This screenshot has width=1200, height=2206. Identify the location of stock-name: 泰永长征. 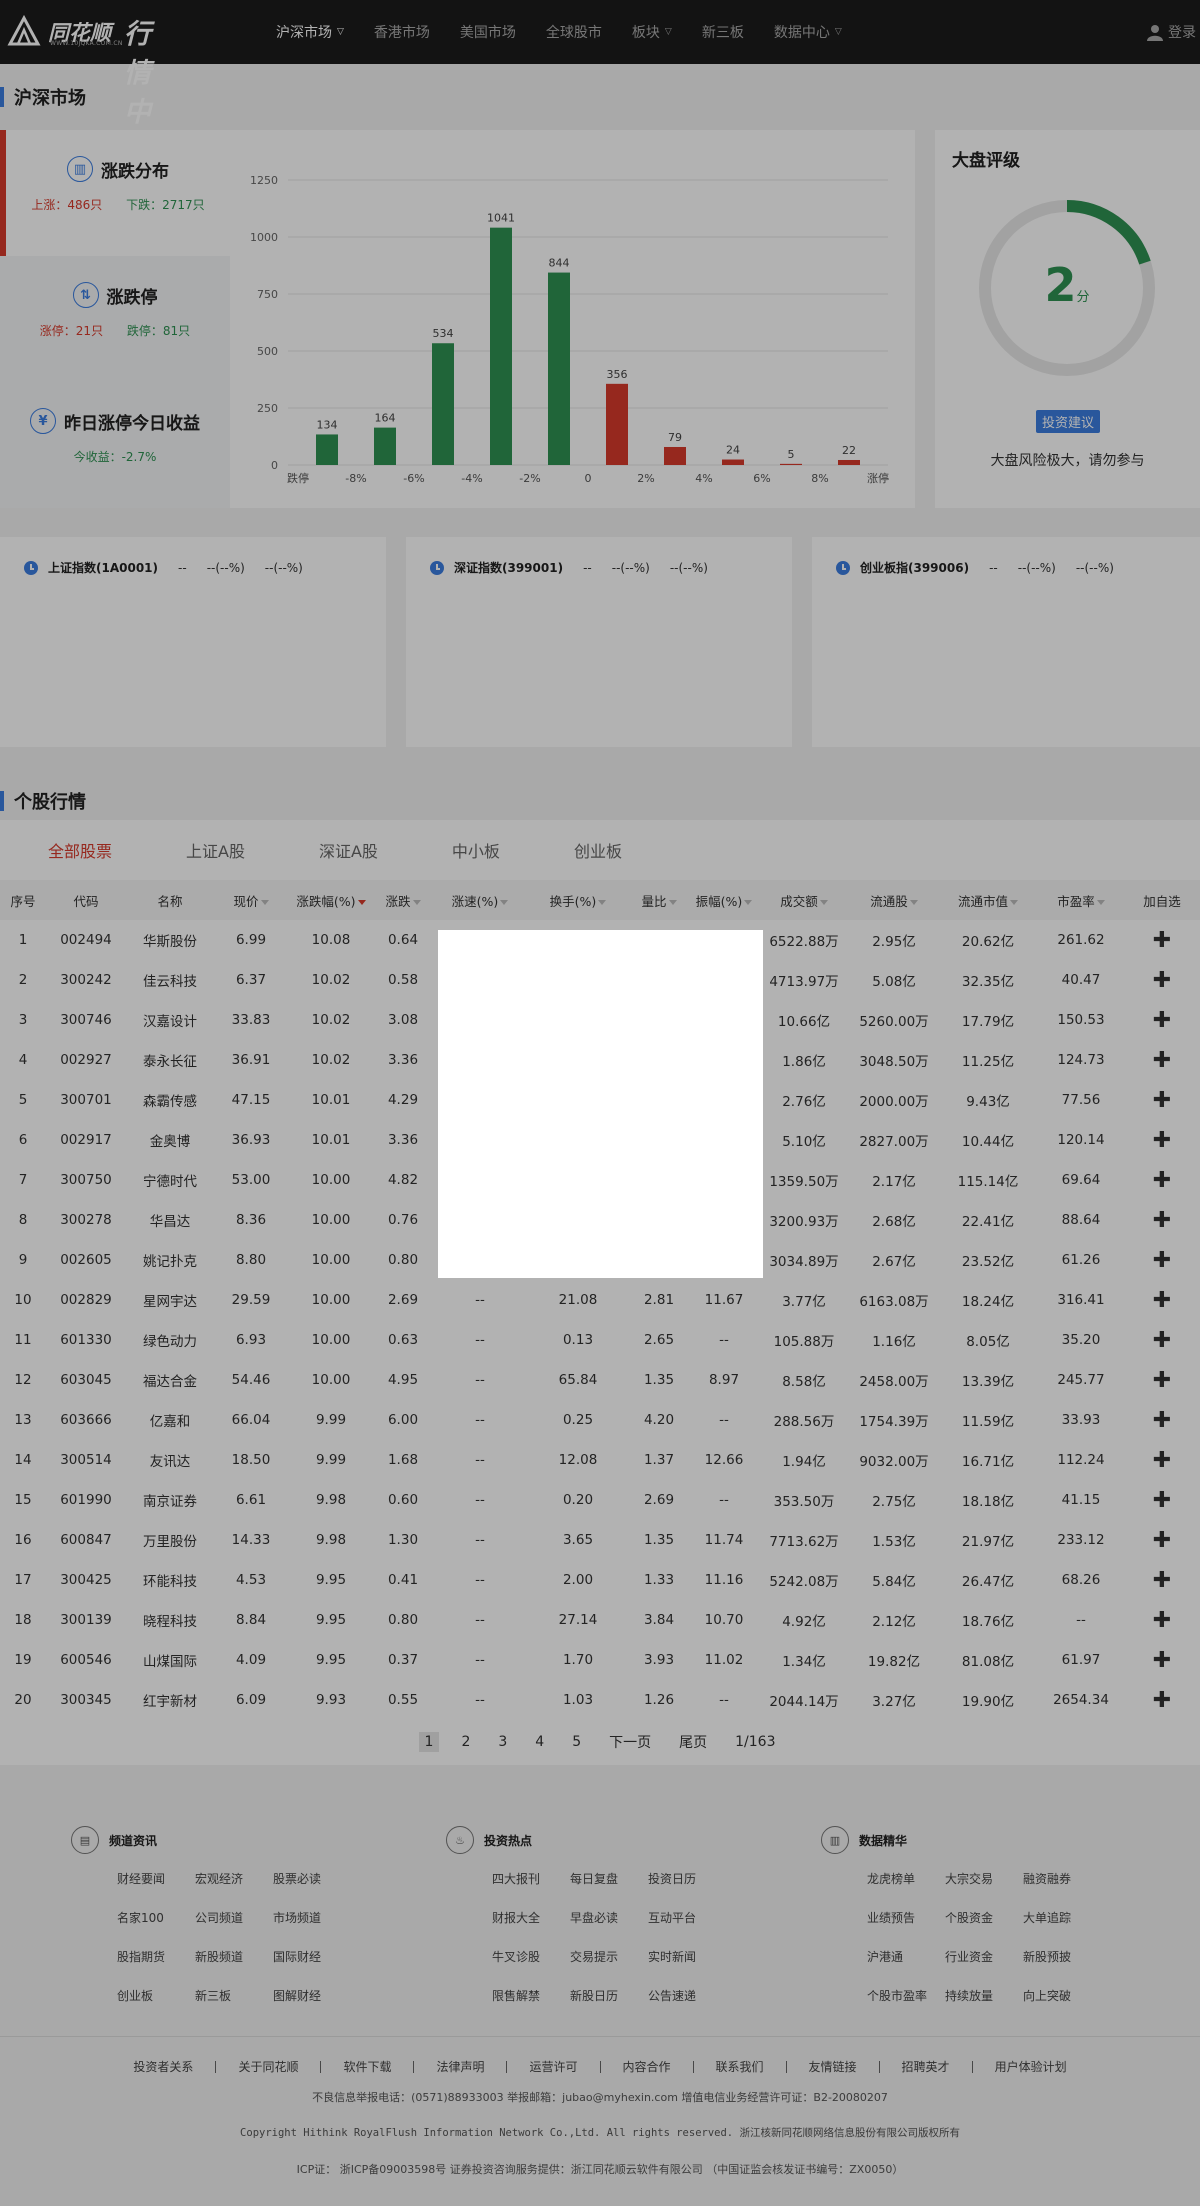
(170, 1060).